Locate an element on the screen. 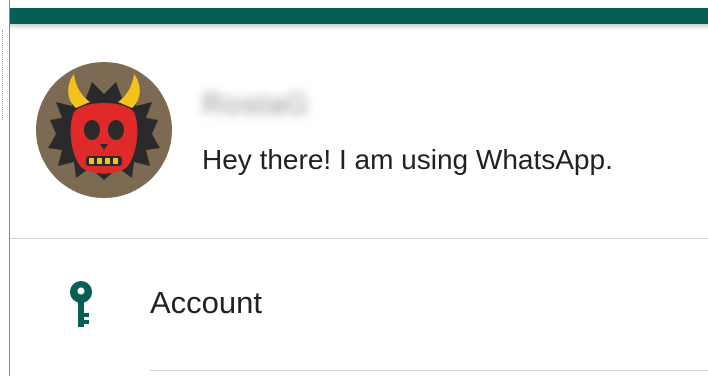 This screenshot has width=708, height=376. settings-item-label: Account is located at coordinates (206, 302).